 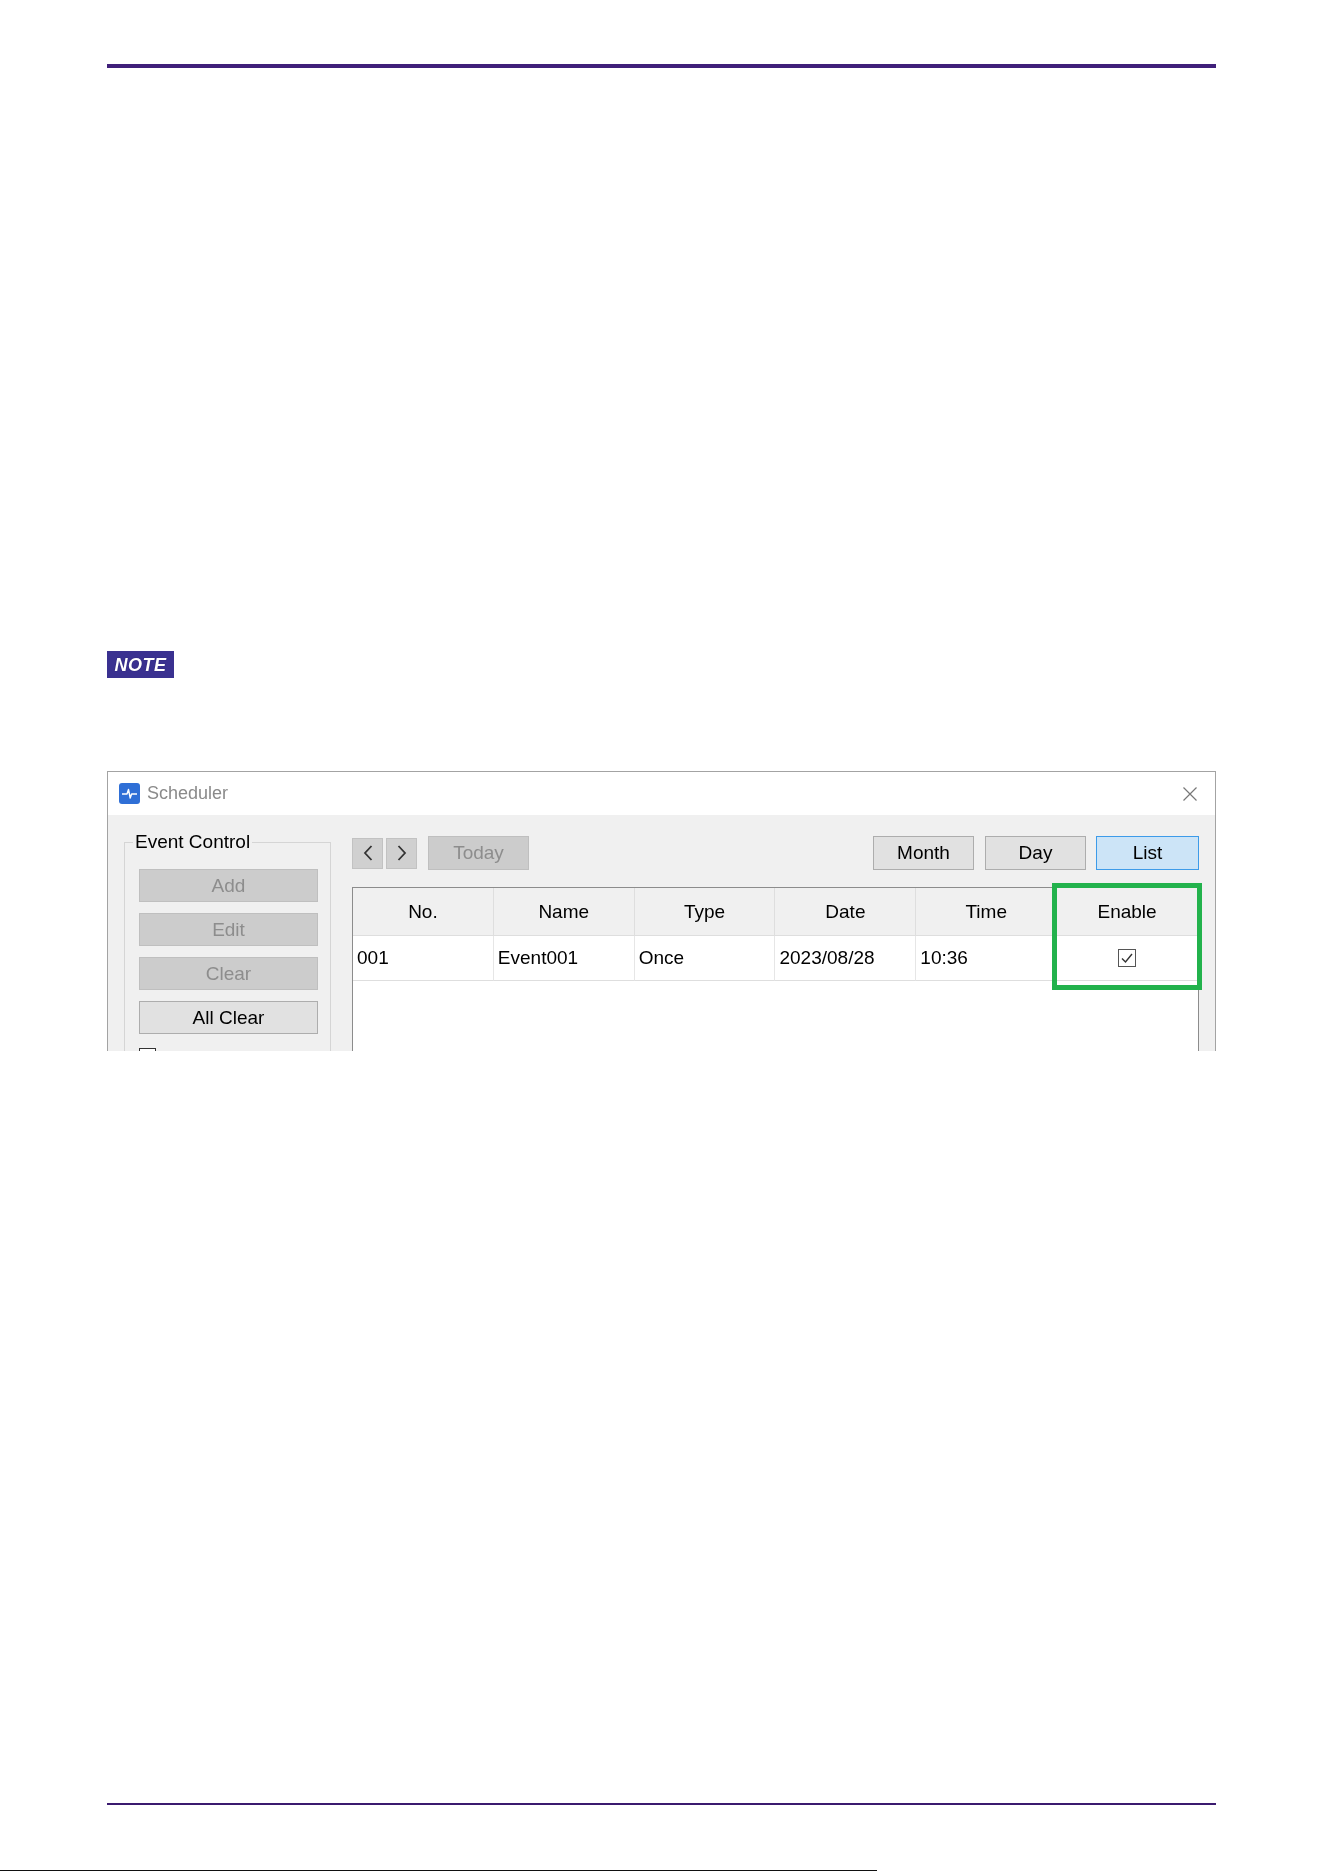 What do you see at coordinates (129, 793) in the screenshot?
I see `app-icon` at bounding box center [129, 793].